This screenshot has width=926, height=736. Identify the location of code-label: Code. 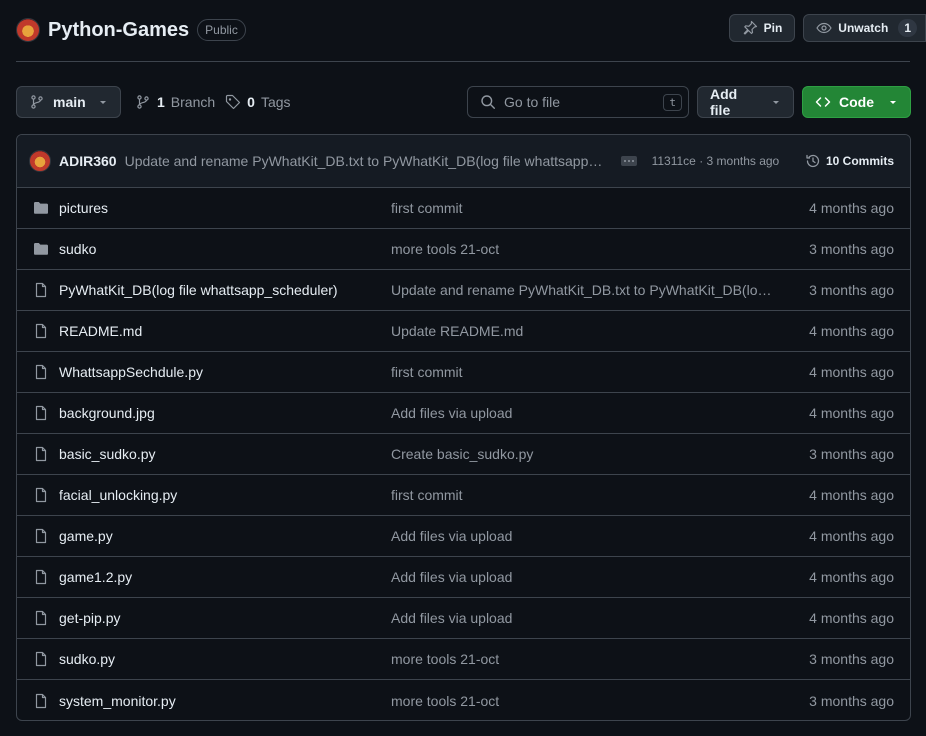
(856, 102).